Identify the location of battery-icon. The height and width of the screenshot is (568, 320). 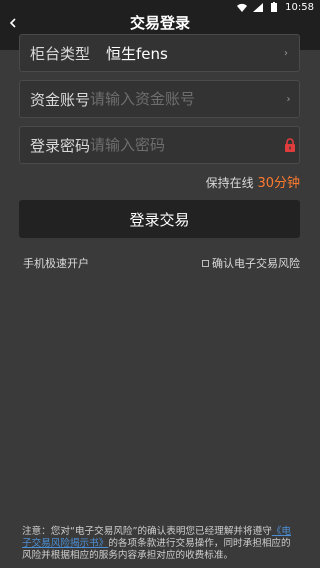
(274, 7).